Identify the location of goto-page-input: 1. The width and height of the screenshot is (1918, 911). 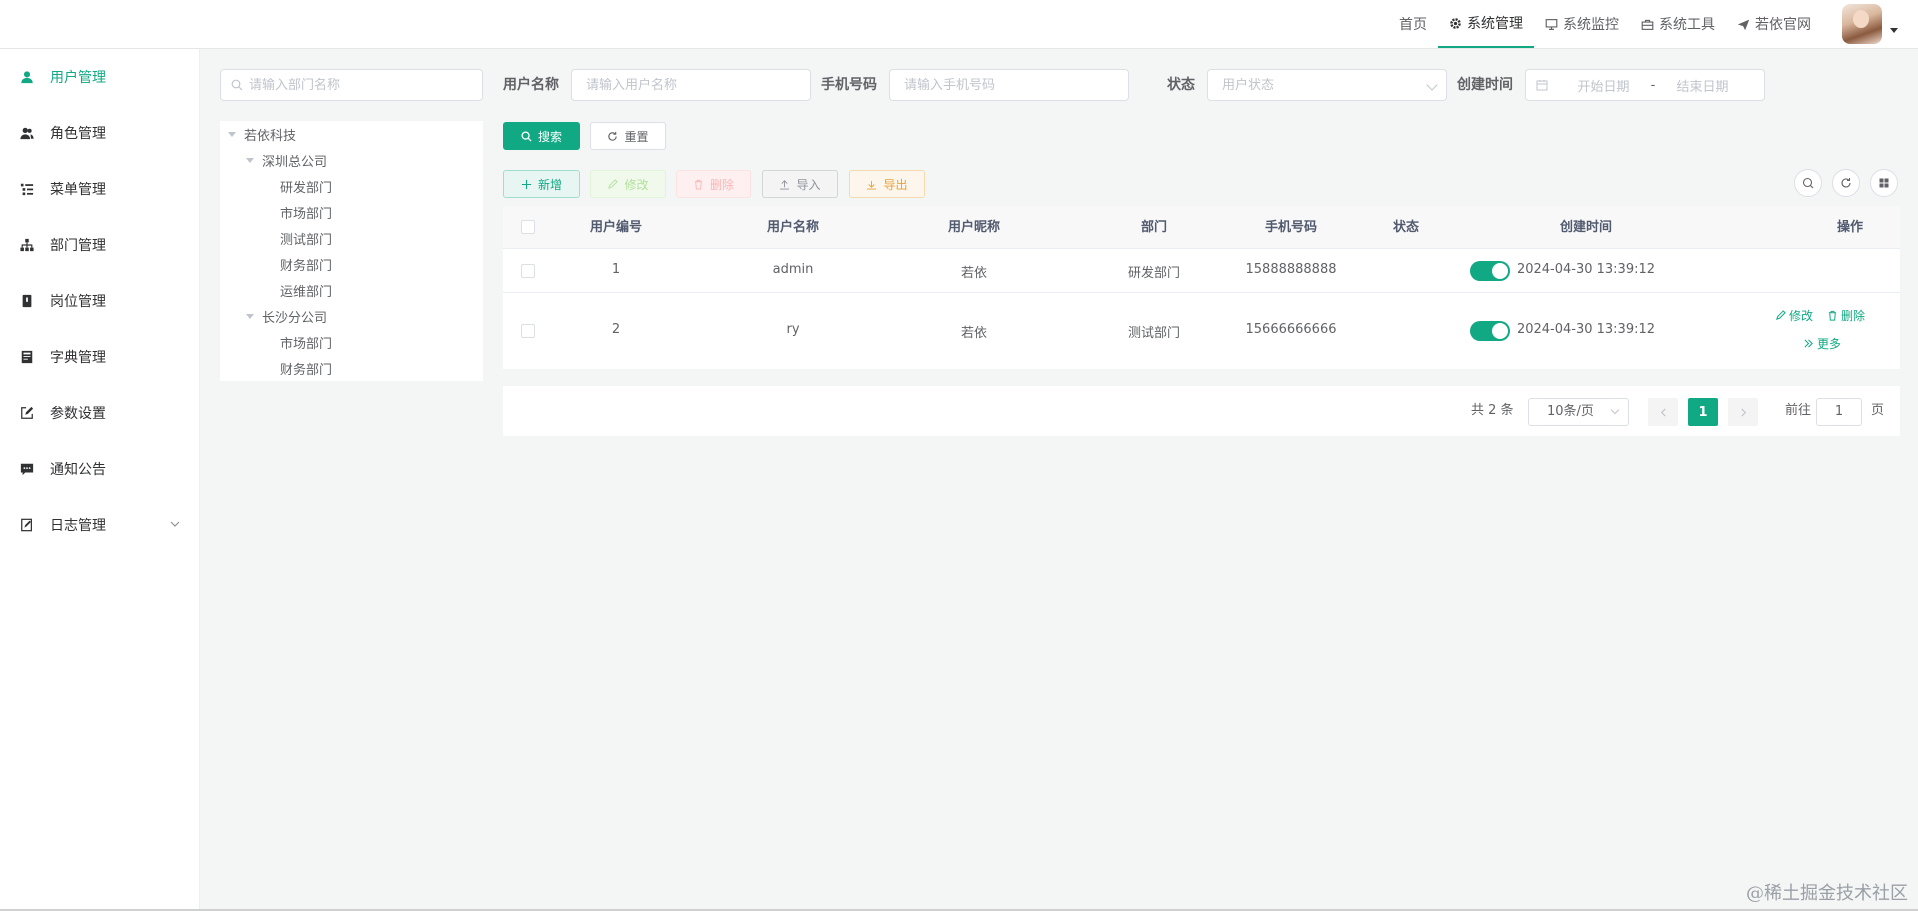
(1839, 412).